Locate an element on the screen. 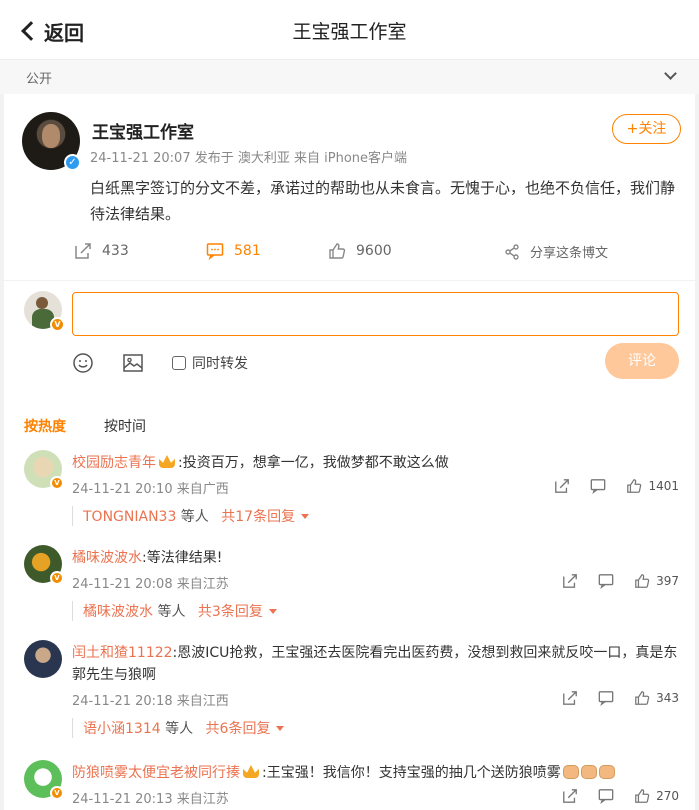 The width and height of the screenshot is (699, 810). emoji-icon is located at coordinates (83, 363).